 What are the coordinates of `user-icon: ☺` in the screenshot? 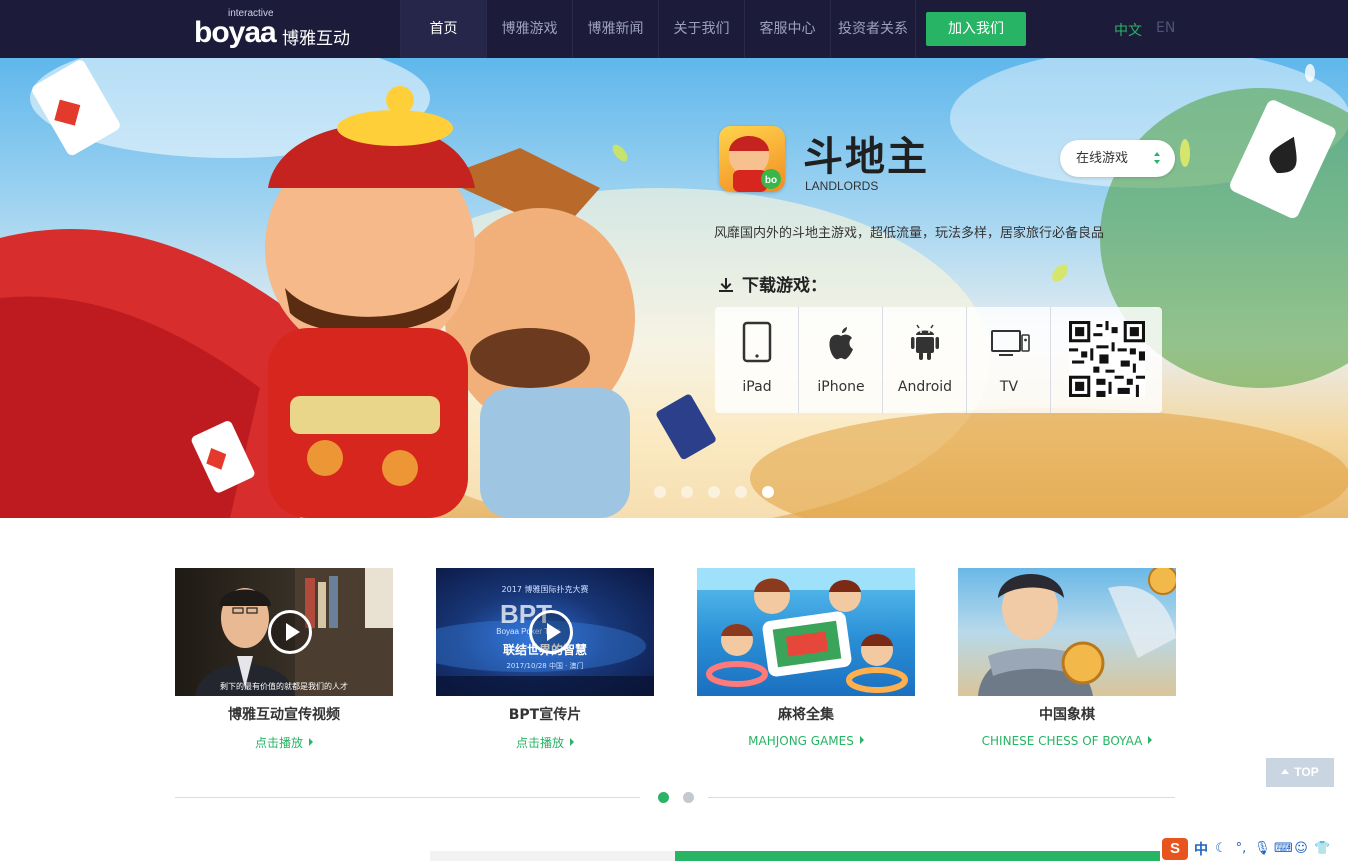 It's located at (1301, 849).